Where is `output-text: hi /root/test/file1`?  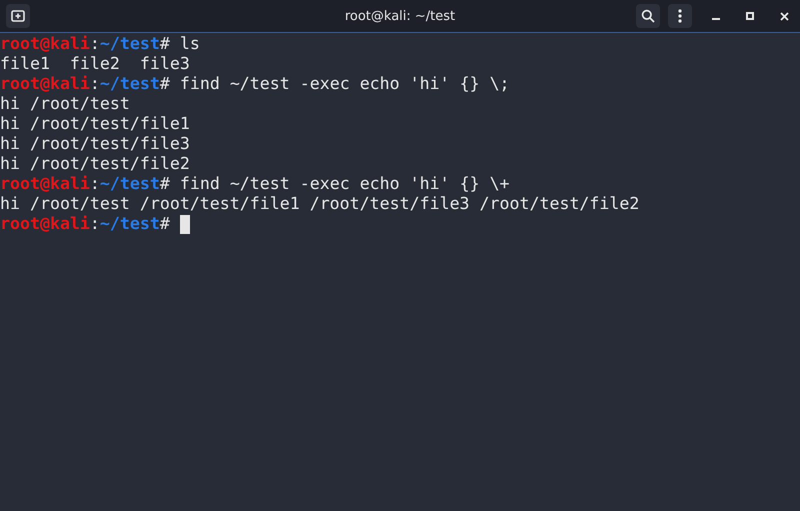 output-text: hi /root/test/file1 is located at coordinates (95, 124).